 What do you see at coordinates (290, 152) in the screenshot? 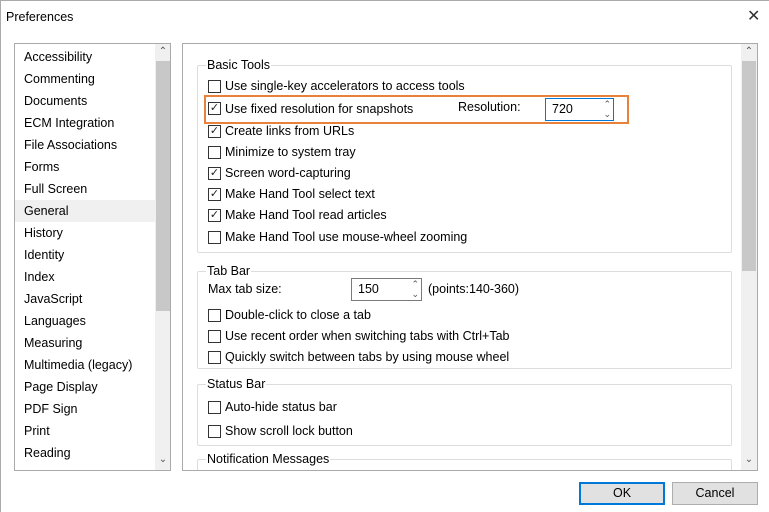
I see `checkbox-label: Minimize to system tray` at bounding box center [290, 152].